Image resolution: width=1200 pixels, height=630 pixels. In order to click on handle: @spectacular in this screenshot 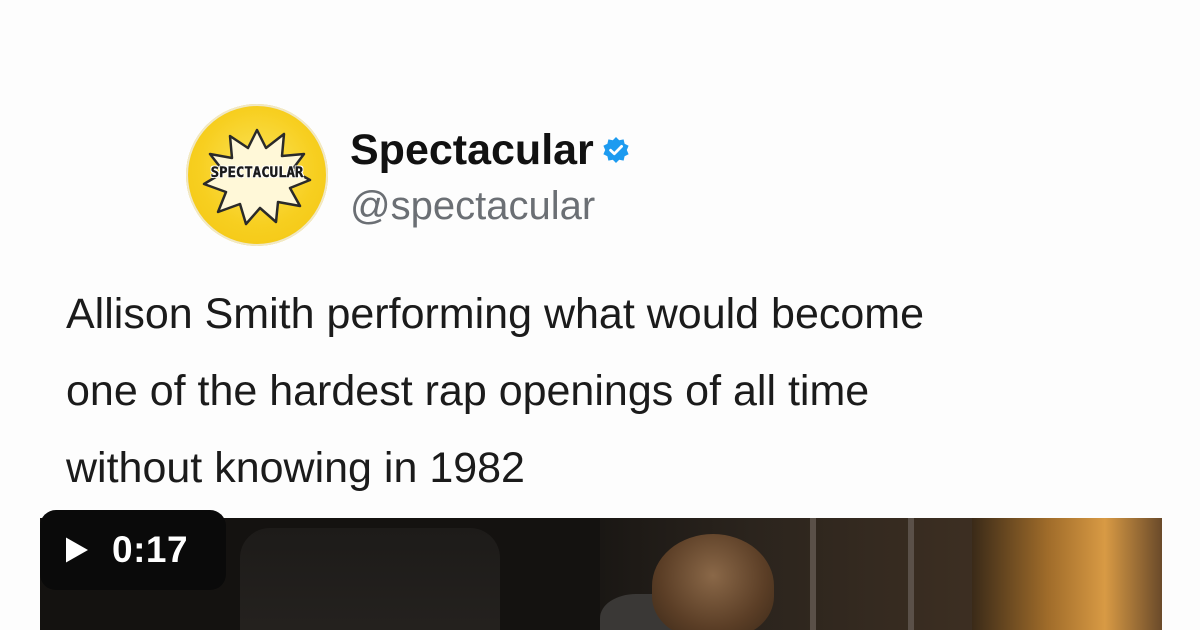, I will do `click(472, 206)`.